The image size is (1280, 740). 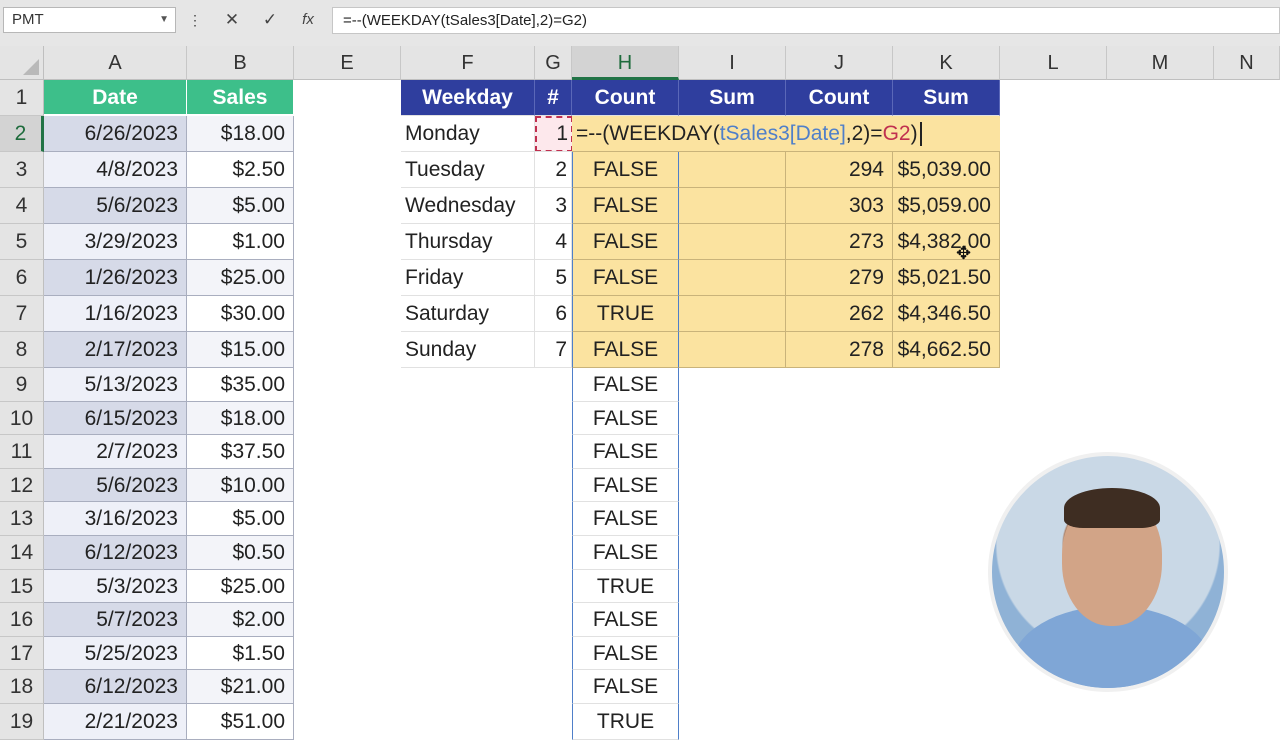 I want to click on column-header-i: I, so click(x=732, y=63).